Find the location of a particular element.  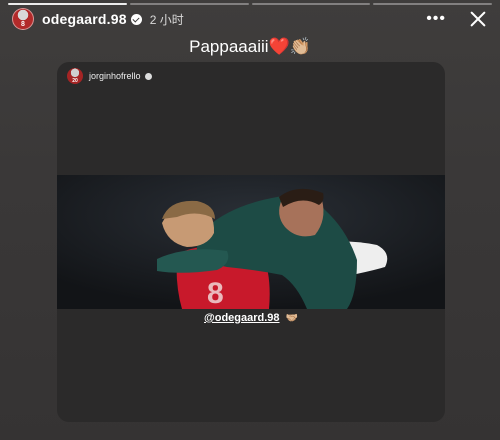

story-progress-bar is located at coordinates (250, 4).